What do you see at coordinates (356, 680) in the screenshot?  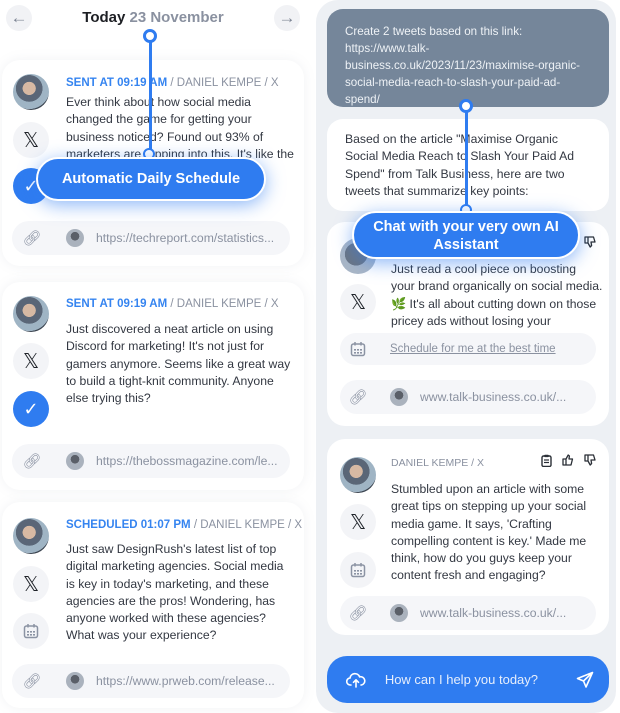 I see `upload-cloud-icon` at bounding box center [356, 680].